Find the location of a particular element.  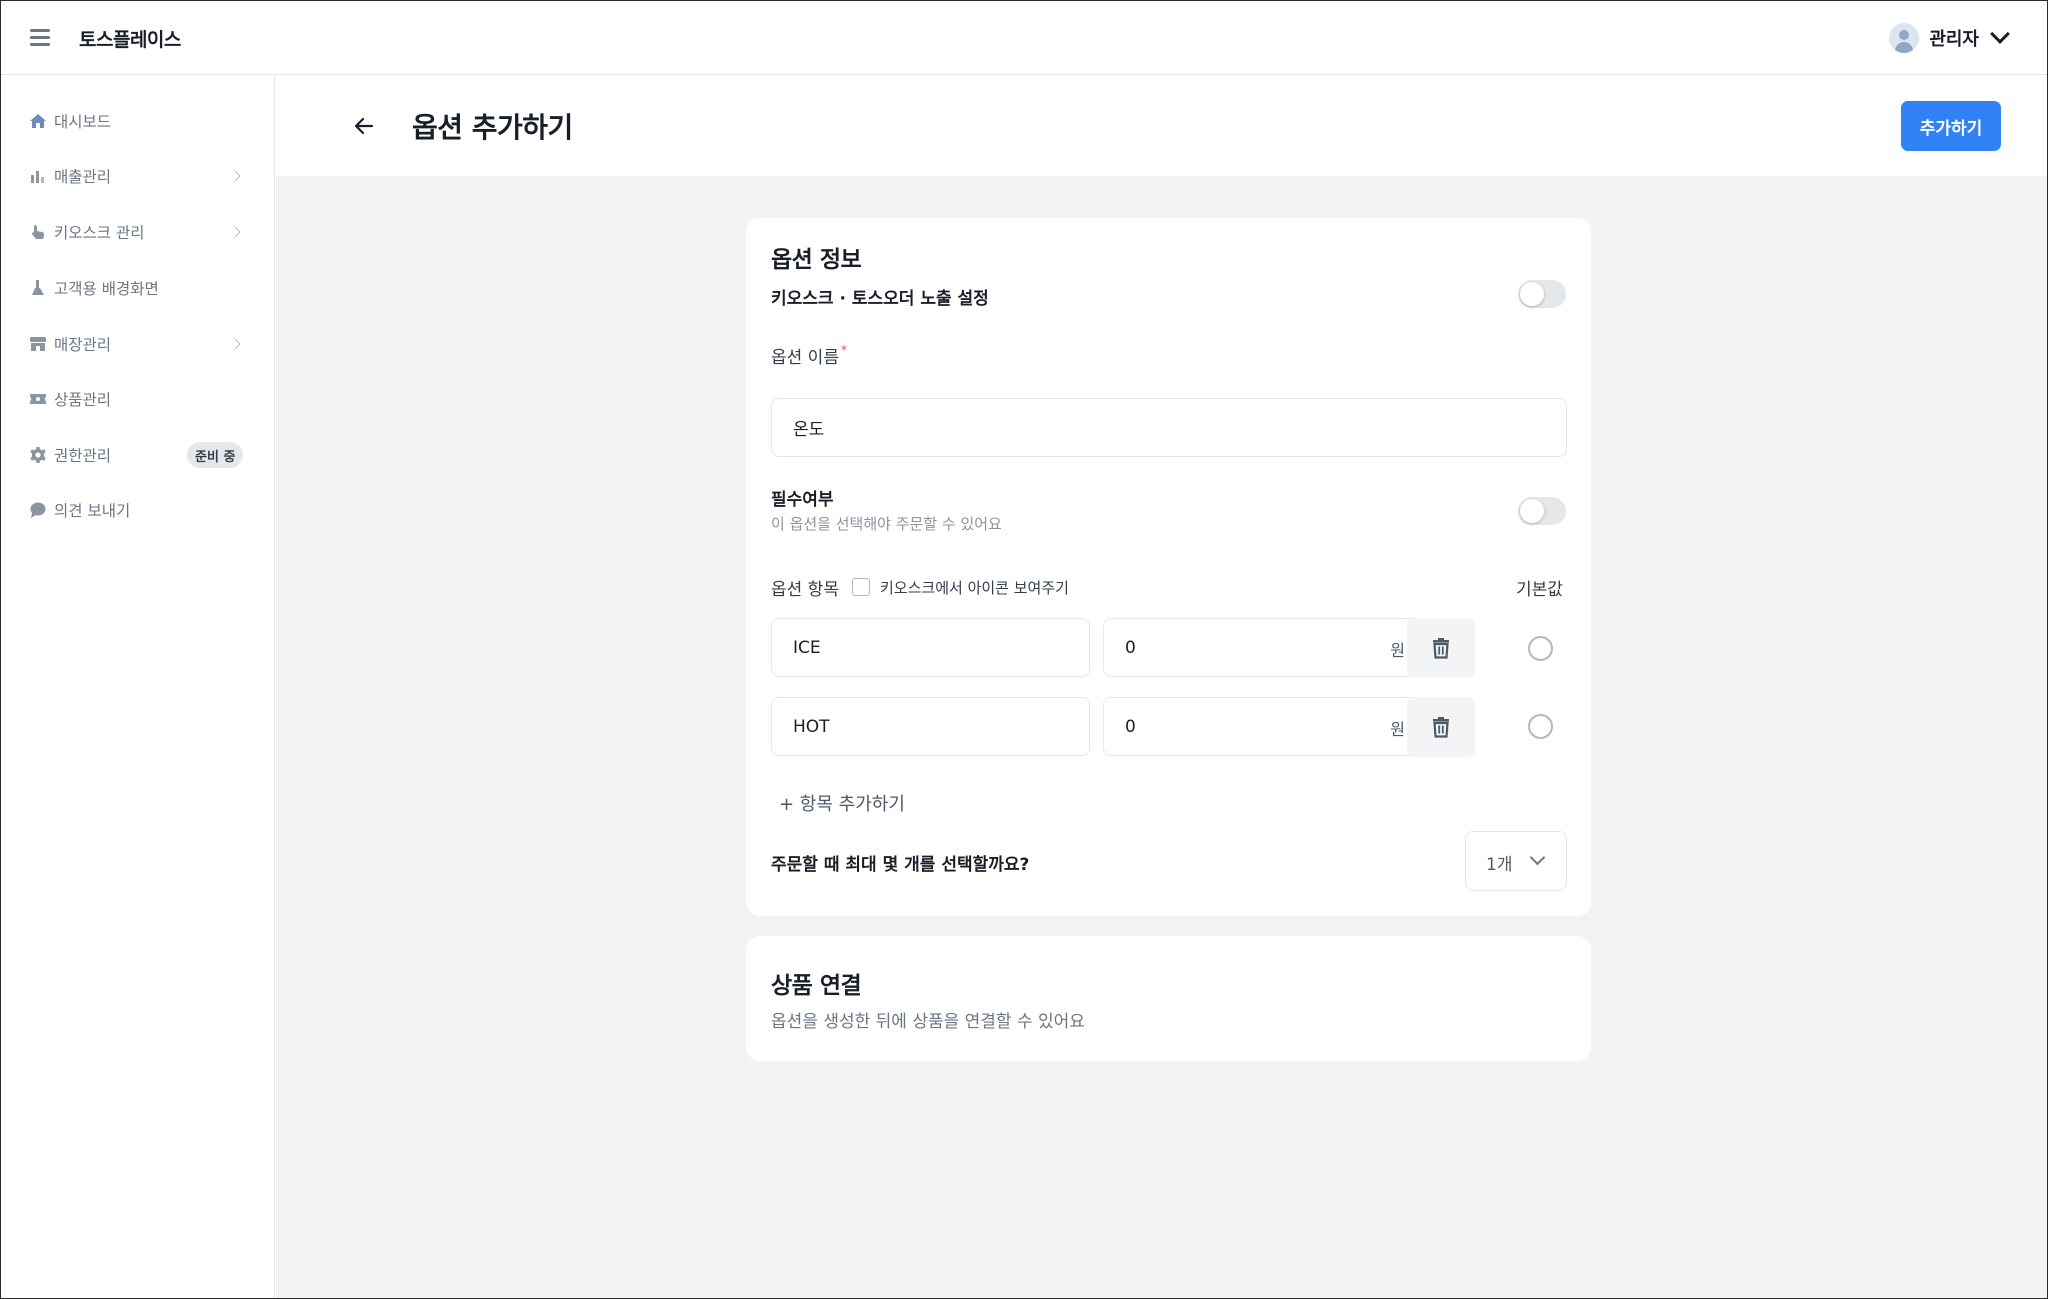

bar-chart-icon is located at coordinates (38, 176).